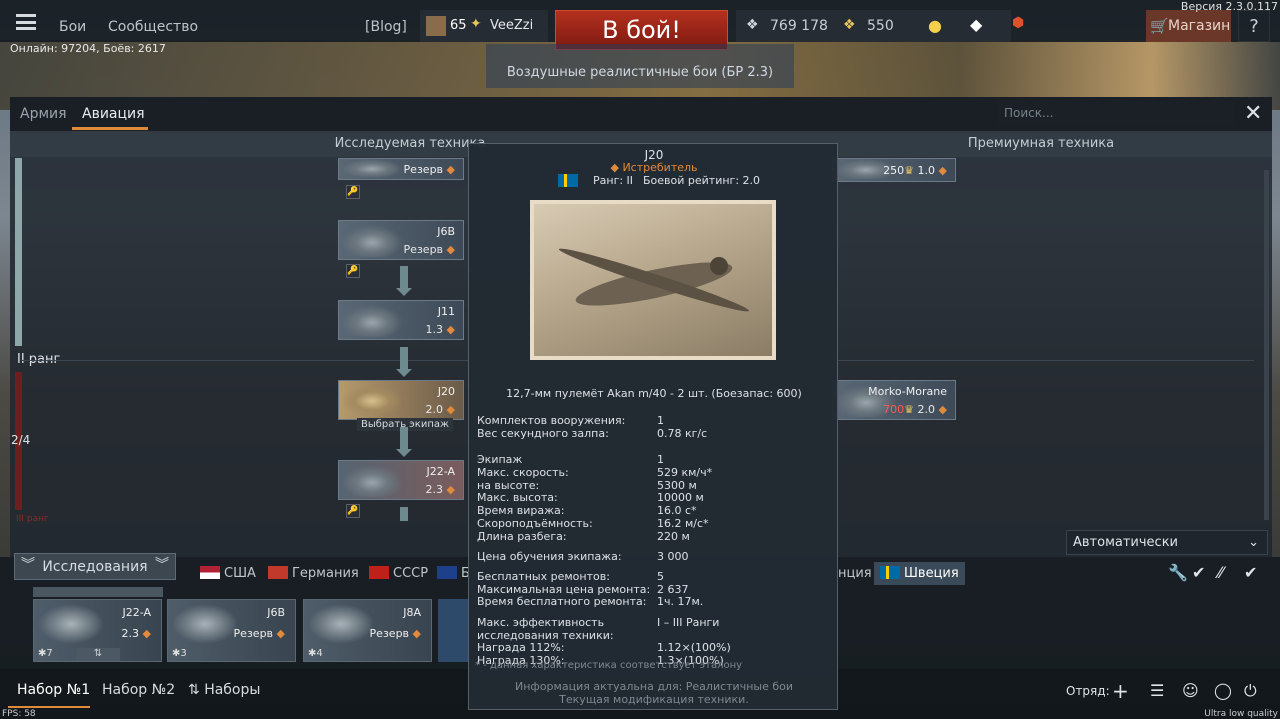  What do you see at coordinates (694, 647) in the screenshot?
I see `stat-value: 1.12×(100%)` at bounding box center [694, 647].